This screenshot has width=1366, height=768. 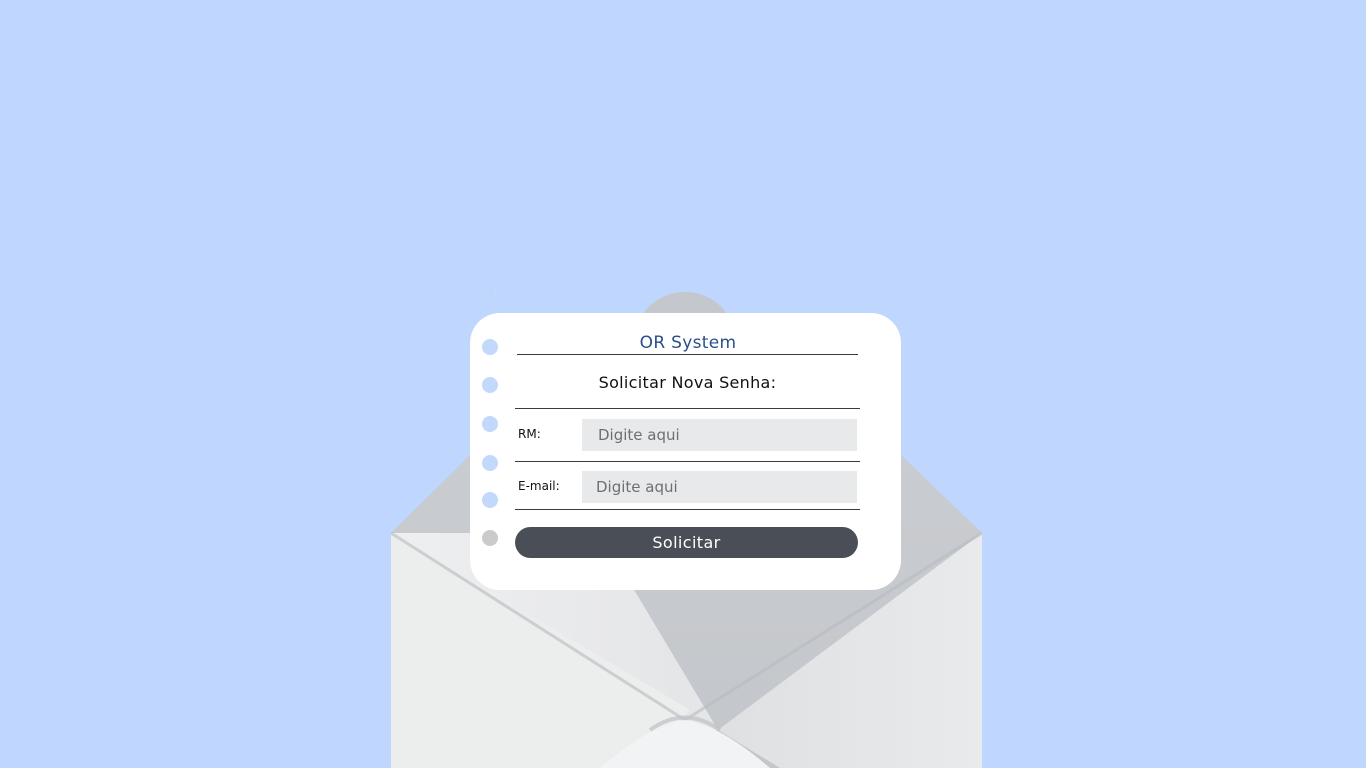 What do you see at coordinates (529, 434) in the screenshot?
I see `rm-label: RM:` at bounding box center [529, 434].